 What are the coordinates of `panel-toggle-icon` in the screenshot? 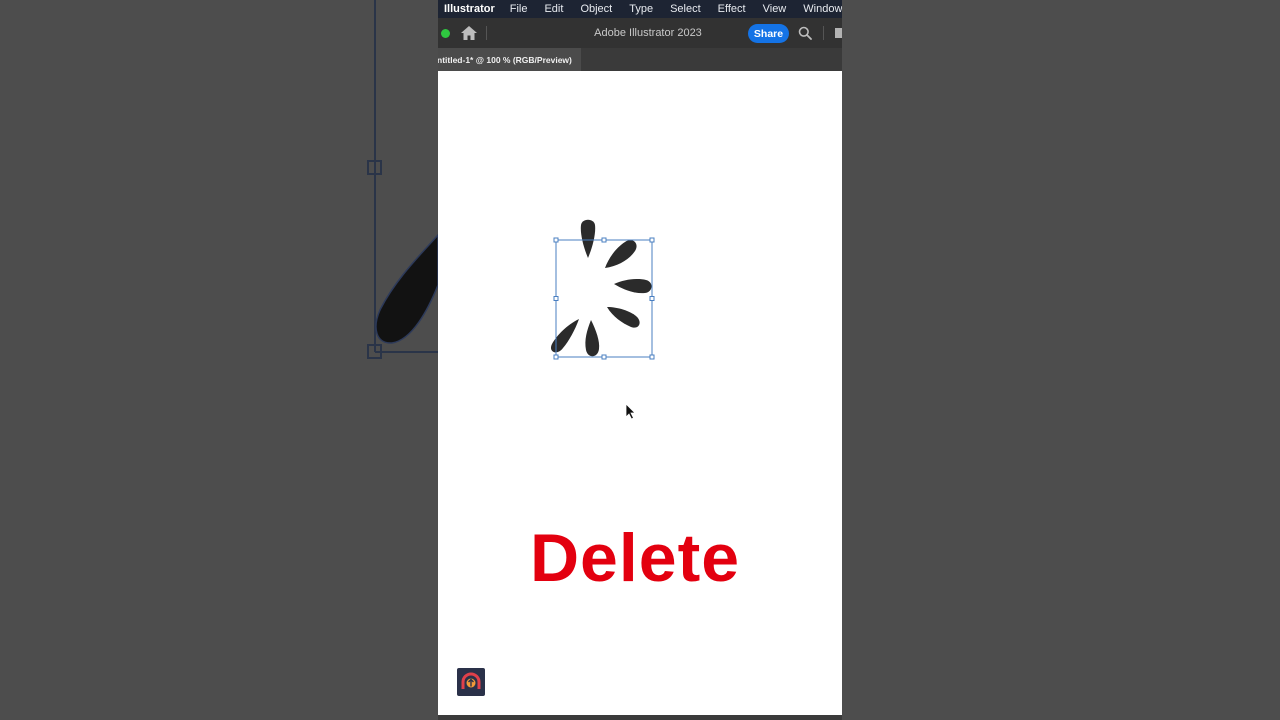 It's located at (838, 33).